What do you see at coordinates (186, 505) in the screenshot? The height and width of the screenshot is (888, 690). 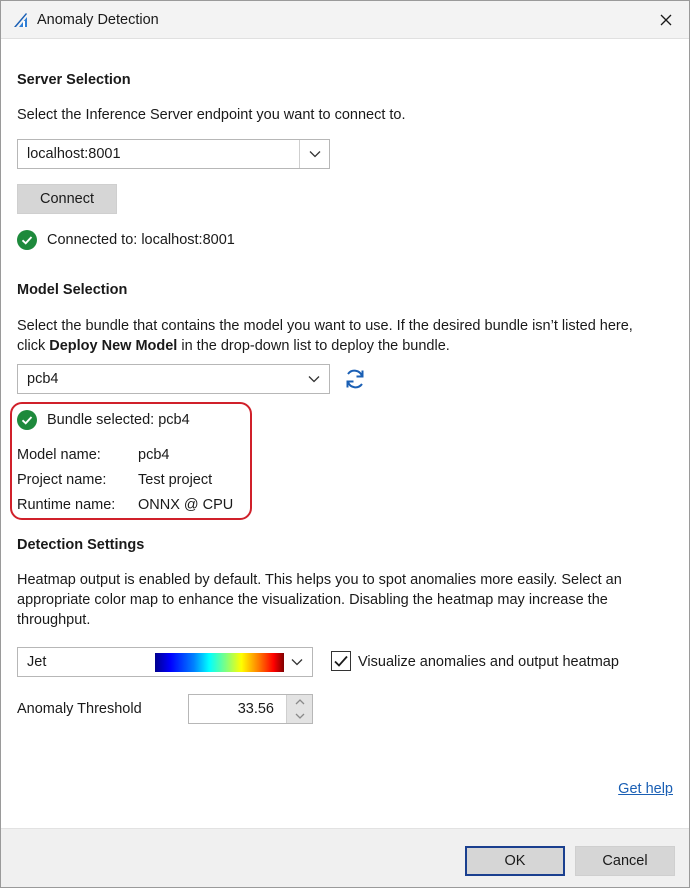 I see `runtime-name-value: ONNX @ CPU` at bounding box center [186, 505].